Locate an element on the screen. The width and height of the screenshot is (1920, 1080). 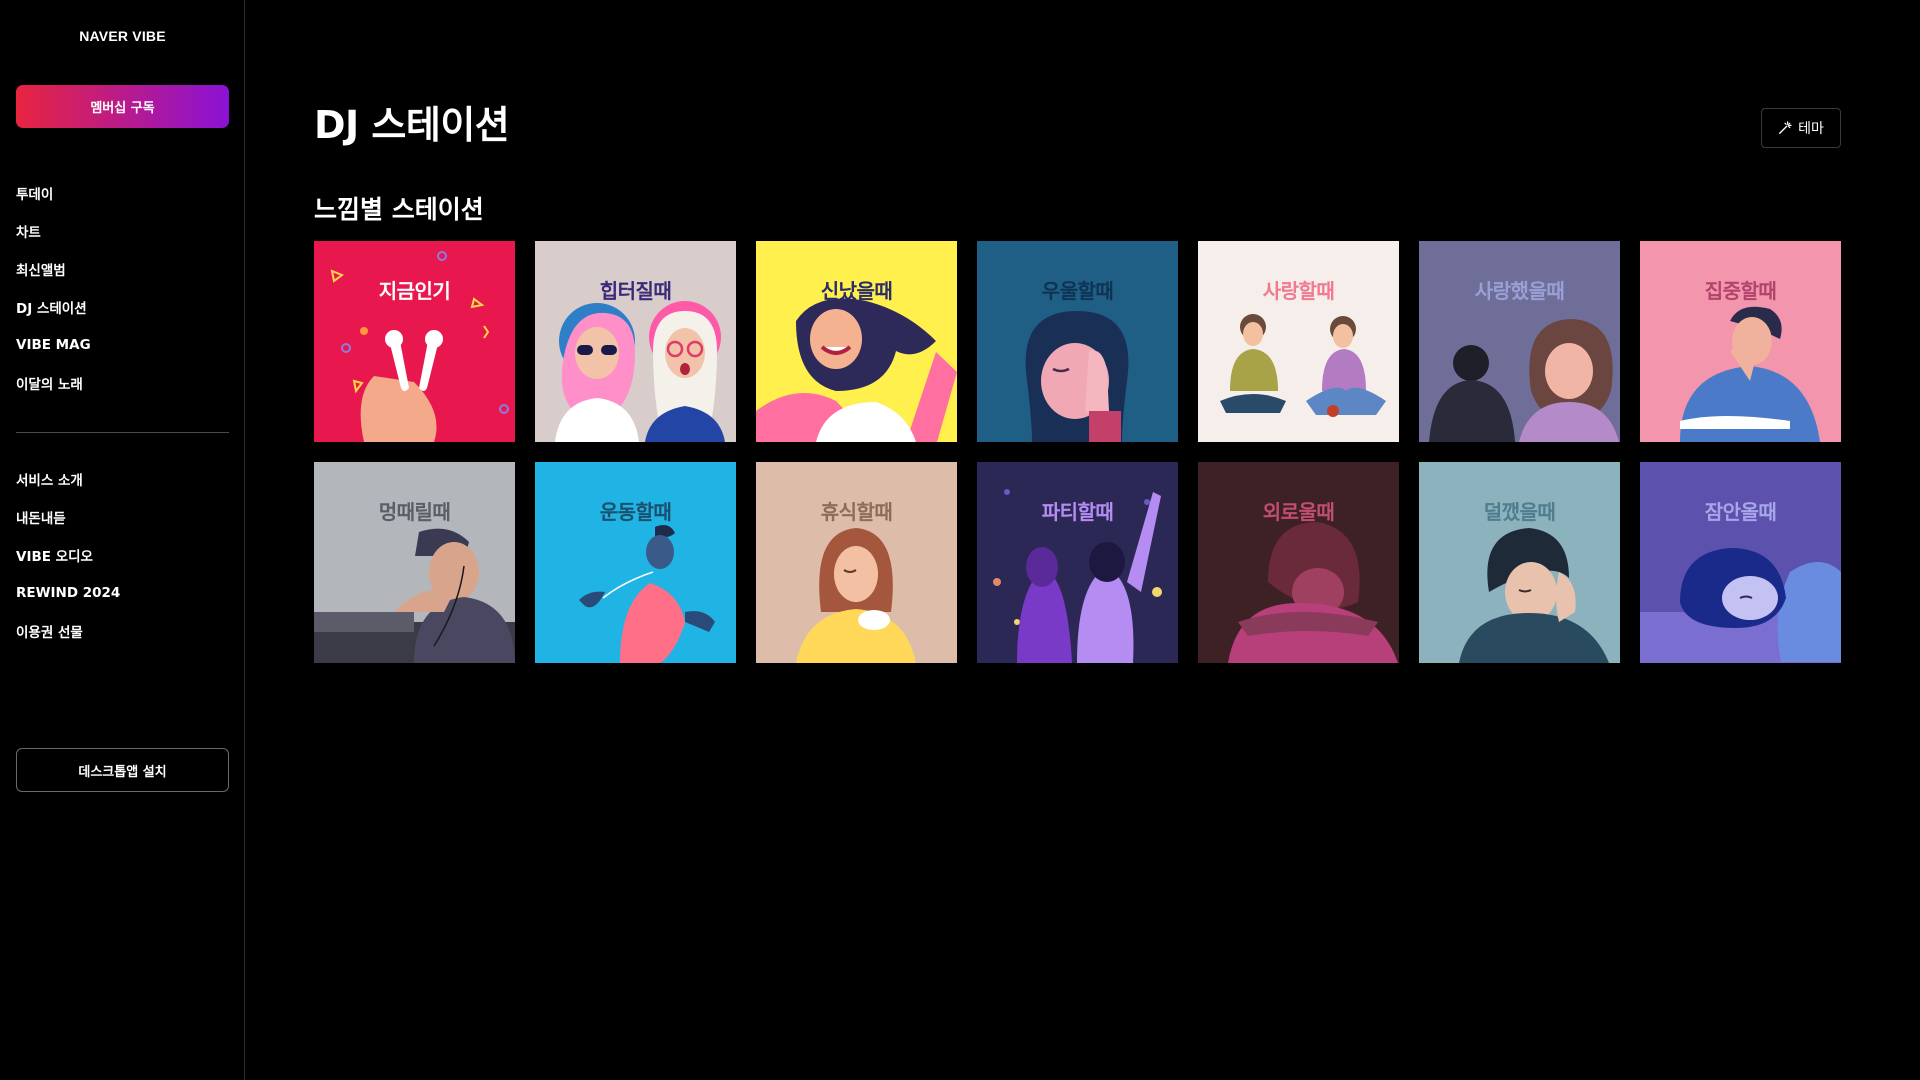
station-card-party: 파티할때 is located at coordinates (1077, 562).